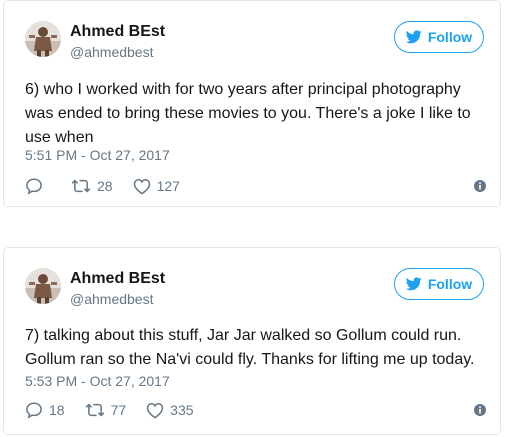  I want to click on like-button: 335, so click(170, 410).